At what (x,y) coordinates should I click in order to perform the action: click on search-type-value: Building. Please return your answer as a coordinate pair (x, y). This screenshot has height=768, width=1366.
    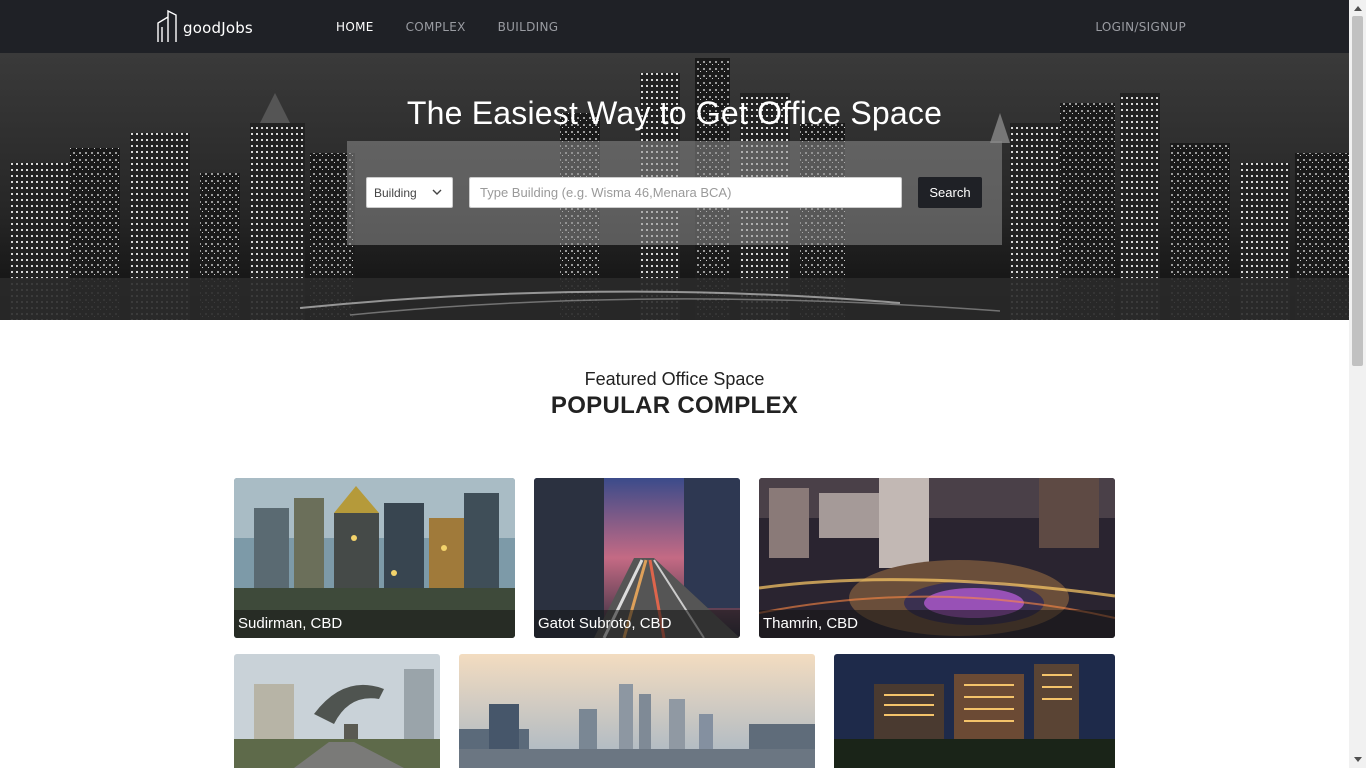
    Looking at the image, I should click on (395, 192).